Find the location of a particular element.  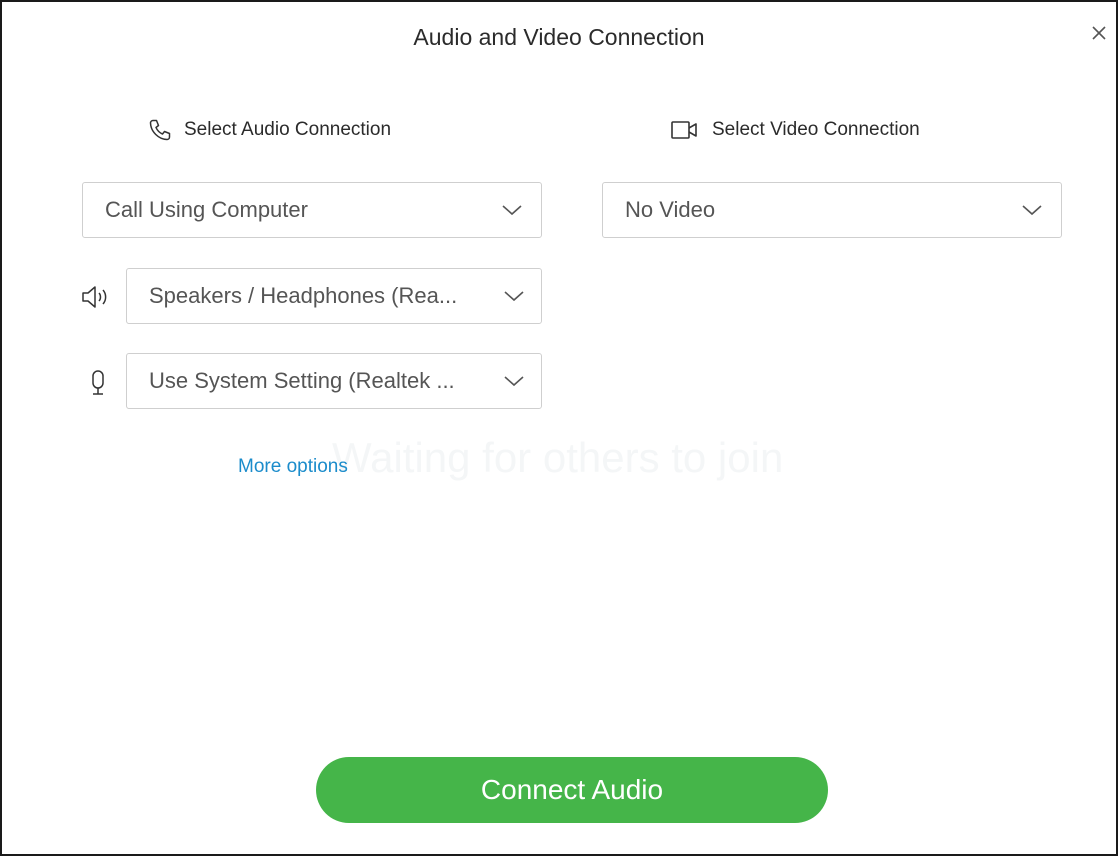

video-section-heading: Select Video Connection is located at coordinates (795, 130).